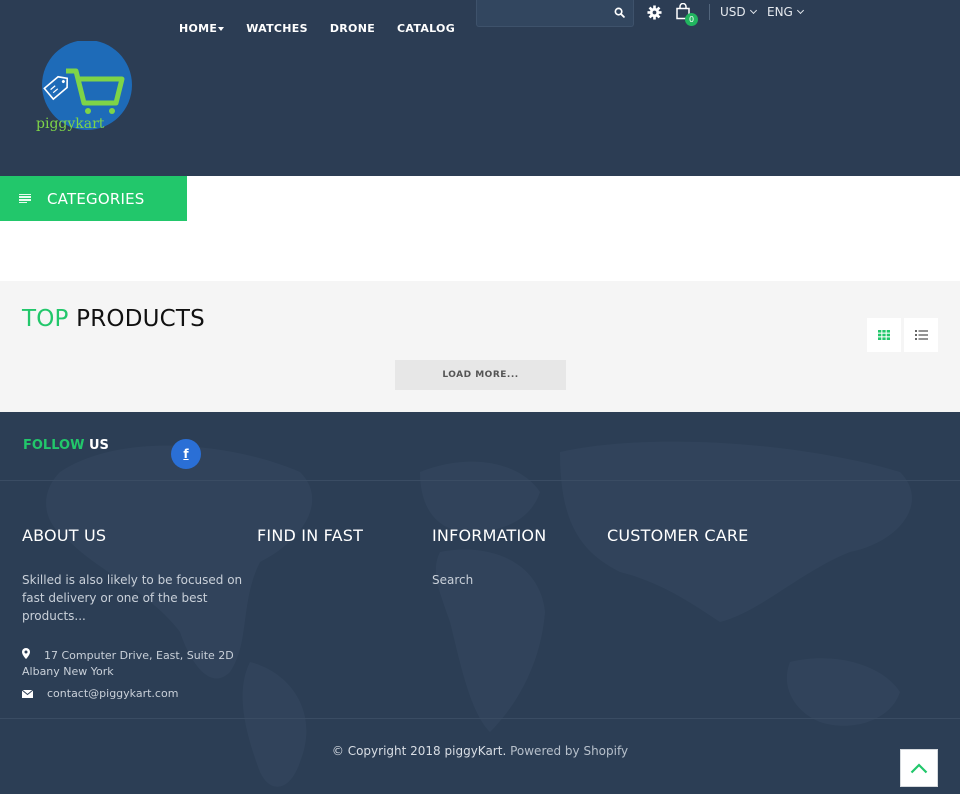 The width and height of the screenshot is (960, 794). I want to click on nav-item-drone: DRONE, so click(352, 28).